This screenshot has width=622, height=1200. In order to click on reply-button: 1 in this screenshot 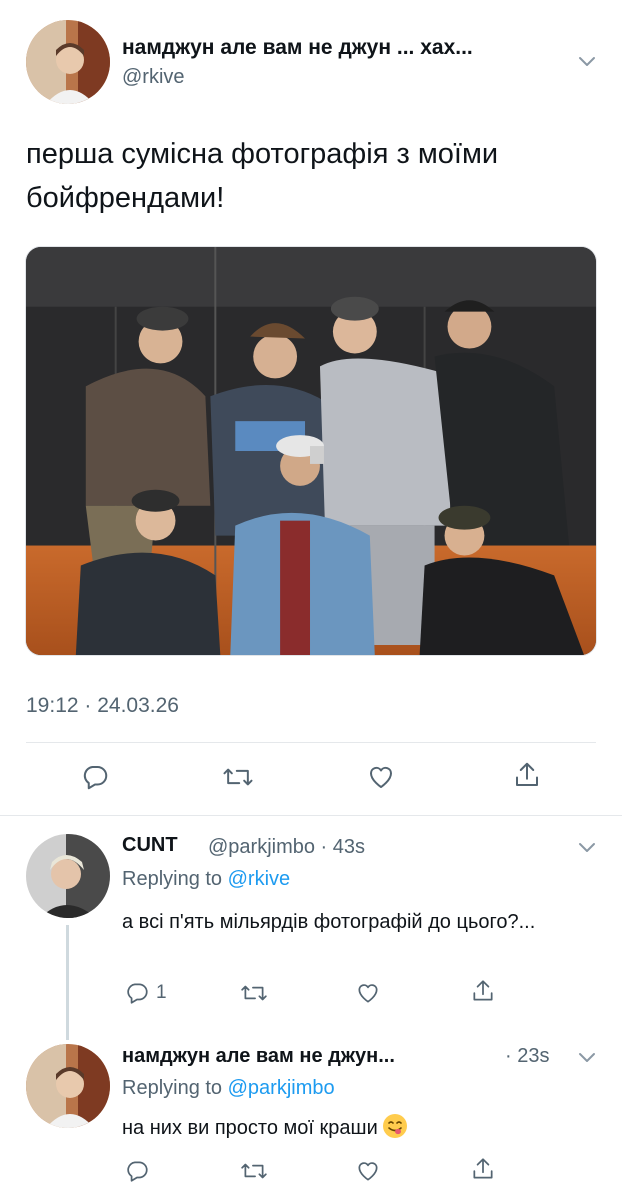, I will do `click(145, 993)`.